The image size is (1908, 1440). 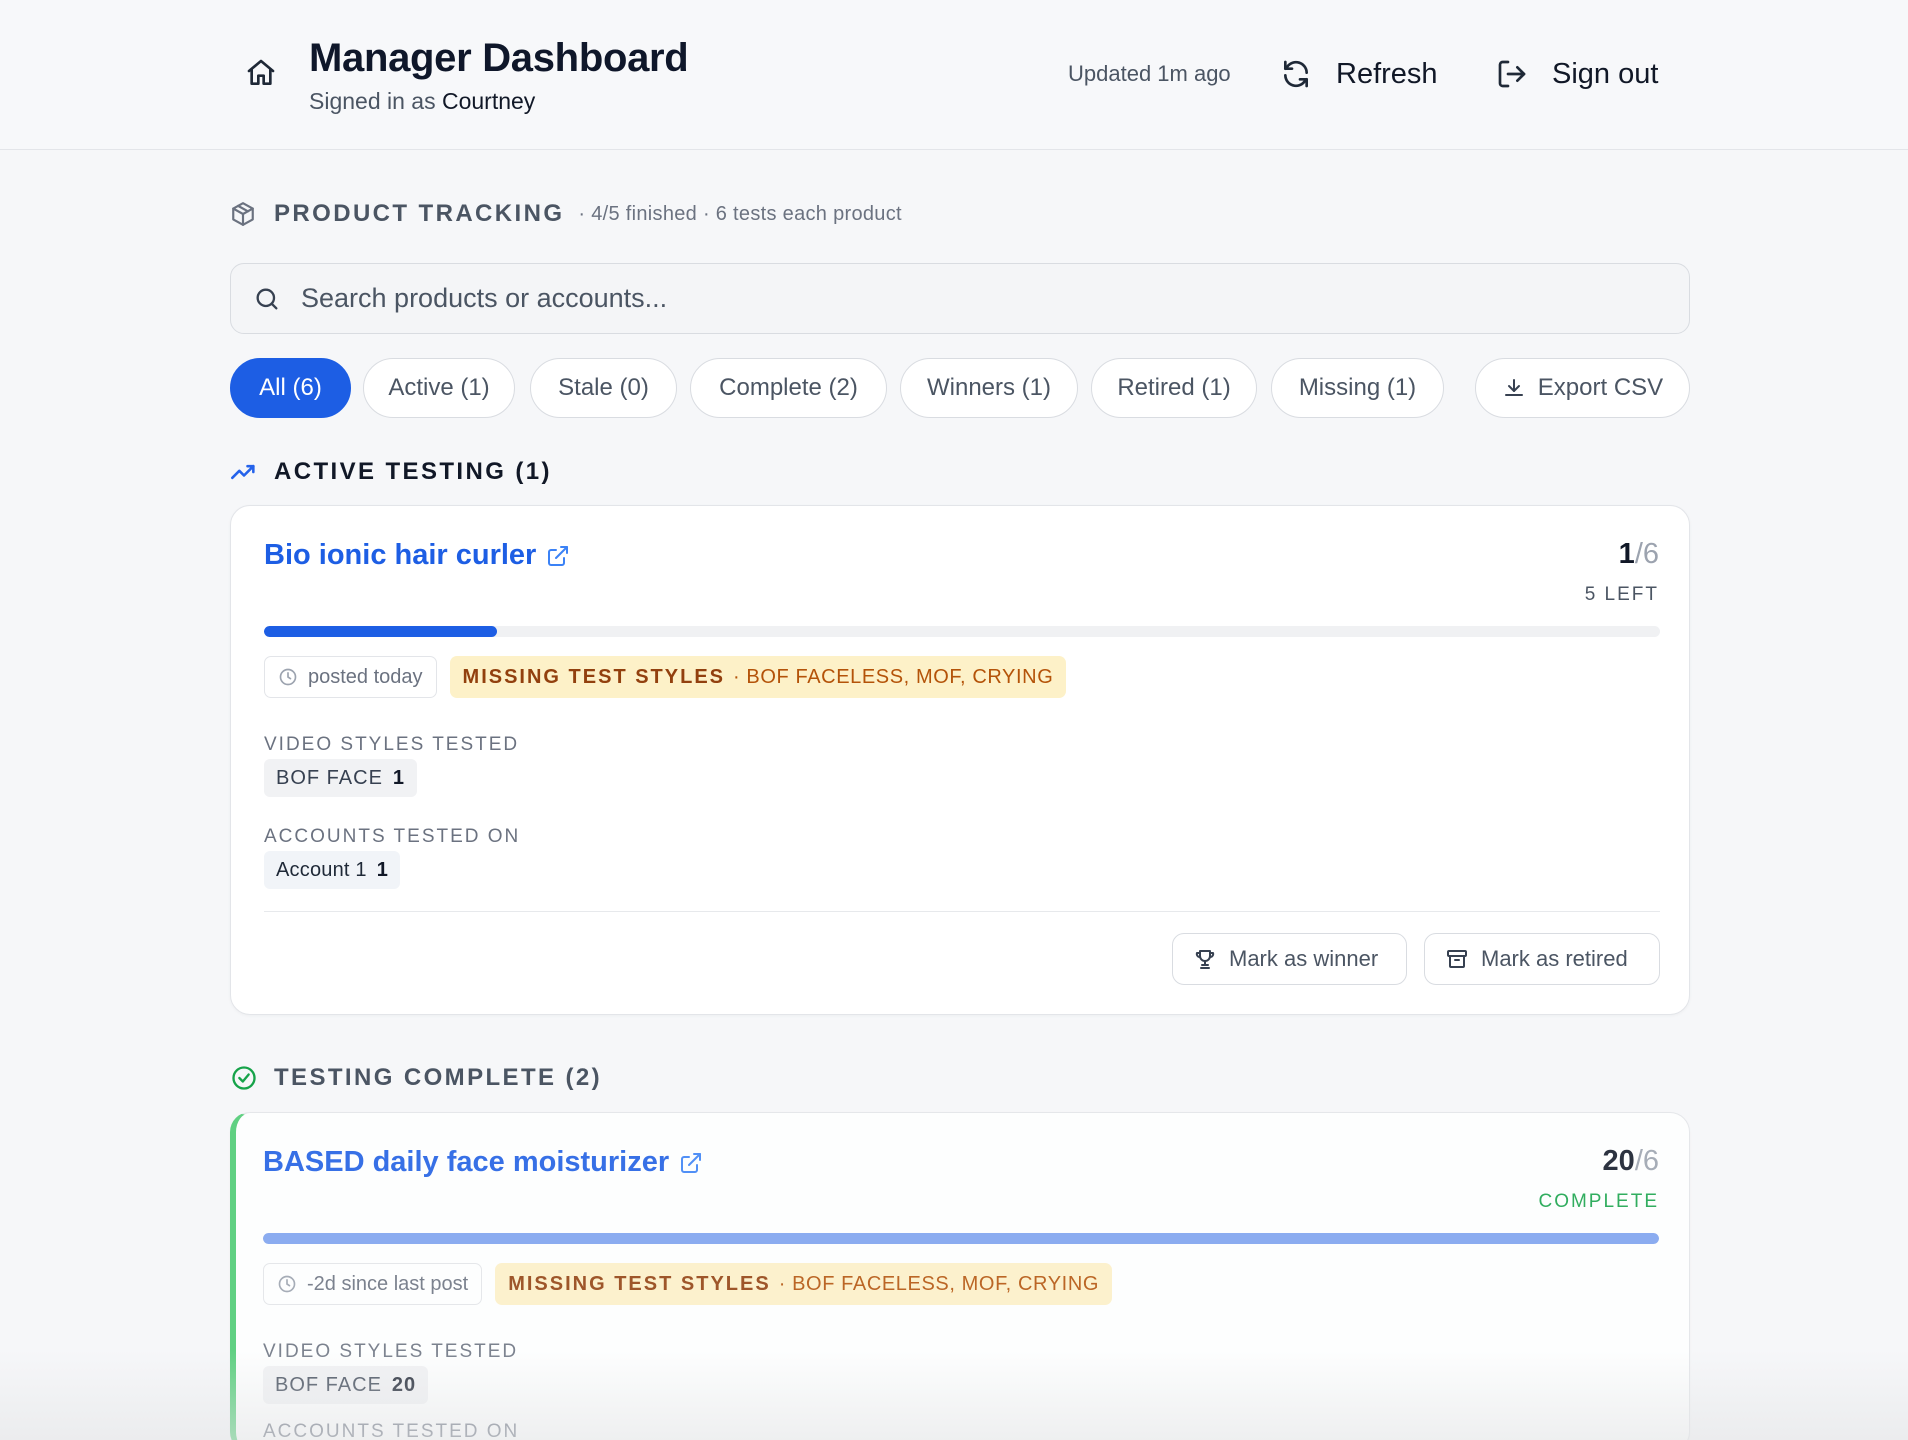 I want to click on filter-stale: Stale (0), so click(x=603, y=388).